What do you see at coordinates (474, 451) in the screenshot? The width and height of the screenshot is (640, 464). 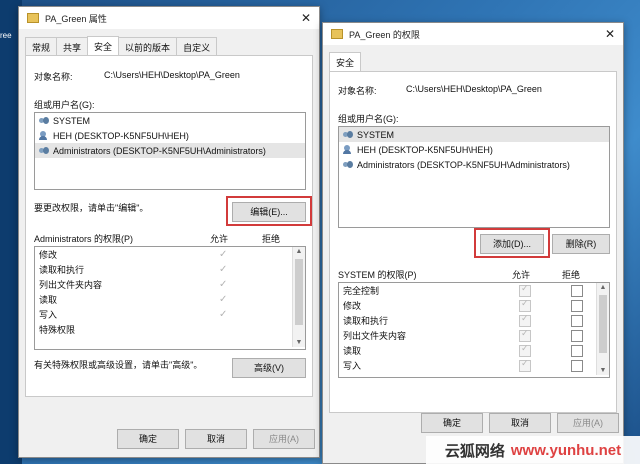 I see `watermark-text: 云狐网络` at bounding box center [474, 451].